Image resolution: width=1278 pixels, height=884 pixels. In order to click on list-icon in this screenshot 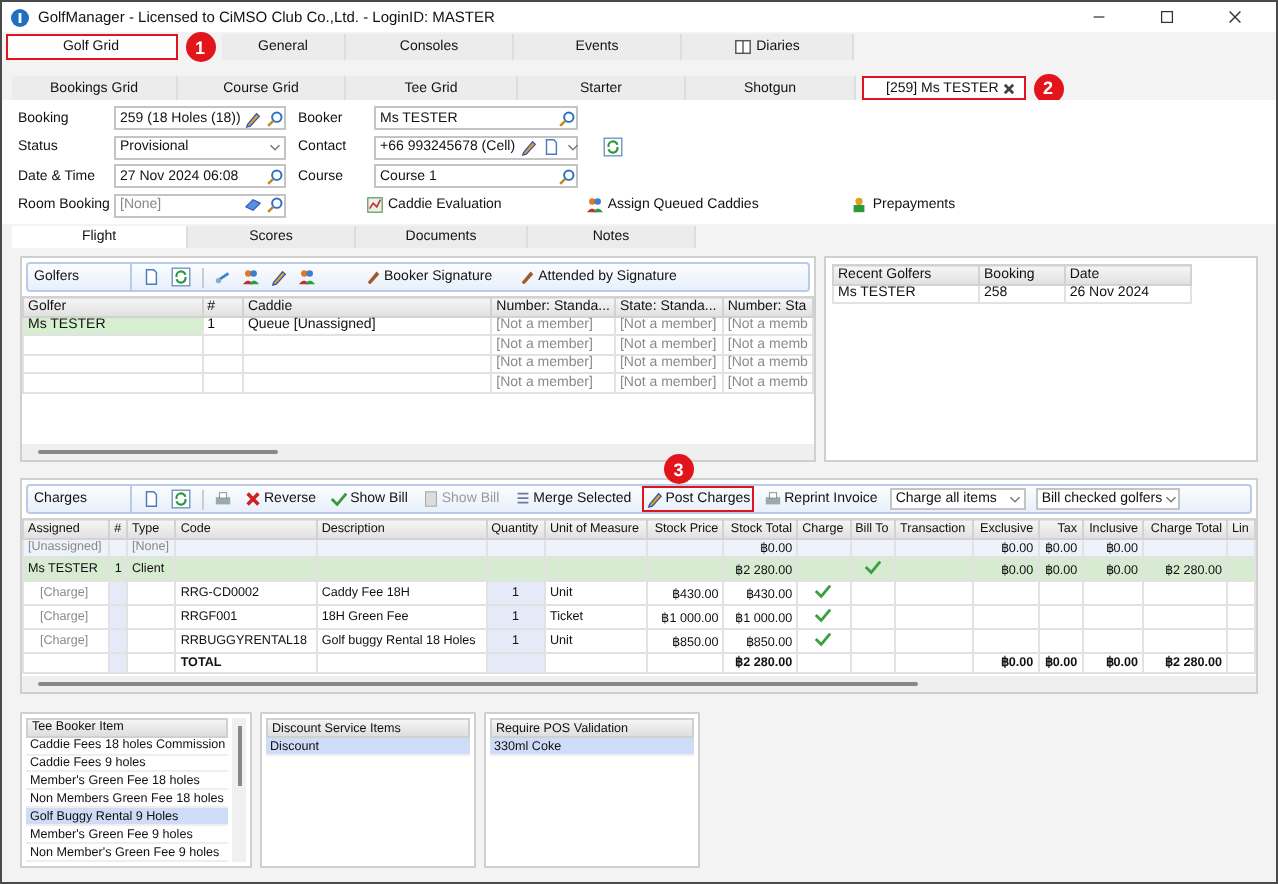, I will do `click(522, 499)`.